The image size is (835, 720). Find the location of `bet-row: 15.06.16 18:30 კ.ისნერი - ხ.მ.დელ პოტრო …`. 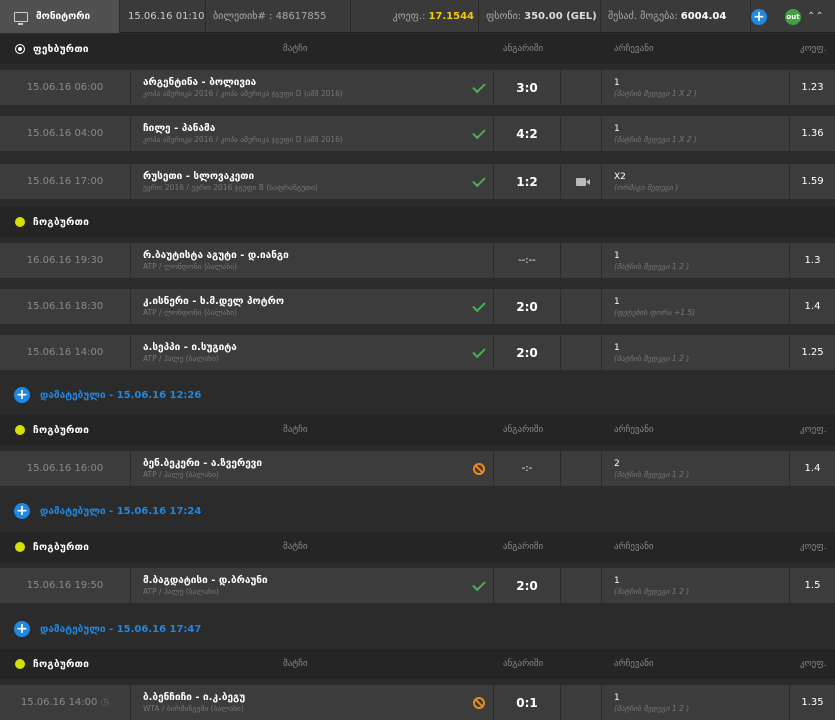

bet-row: 15.06.16 18:30 კ.ისნერი - ხ.მ.დელ პოტრო … is located at coordinates (417, 306).